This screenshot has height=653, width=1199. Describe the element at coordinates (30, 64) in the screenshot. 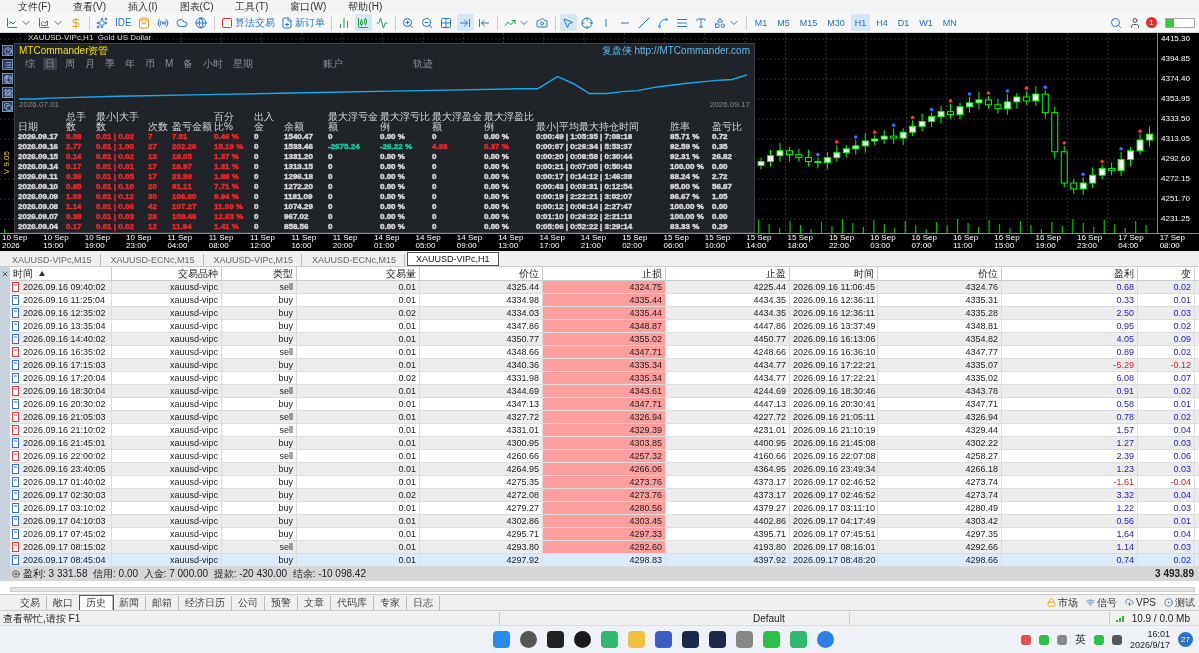

I see `panel-tab: 综` at that location.